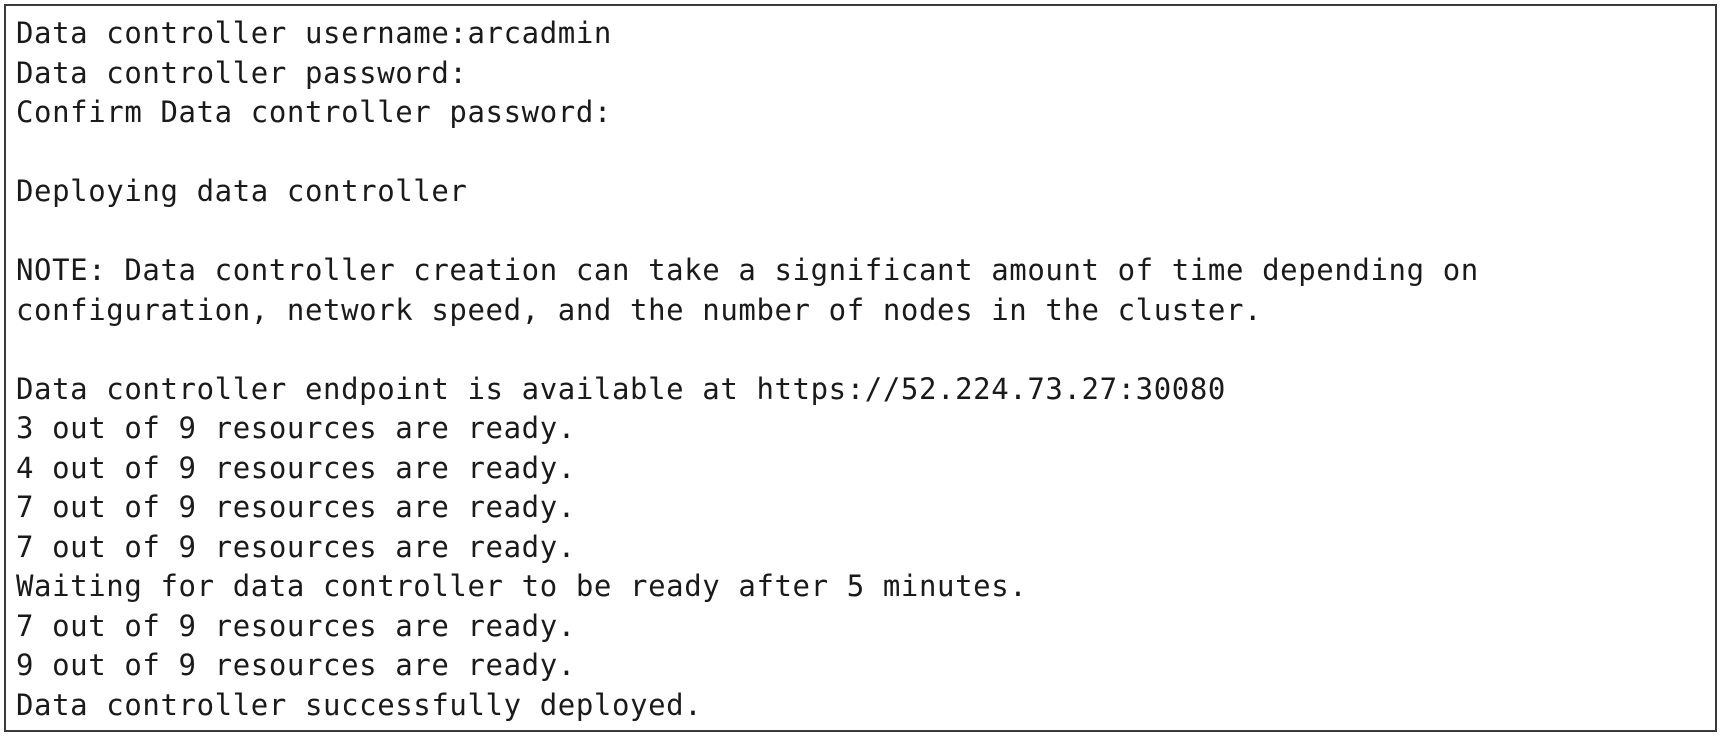  What do you see at coordinates (314, 33) in the screenshot?
I see `username-line: Data controller username:arcadmin` at bounding box center [314, 33].